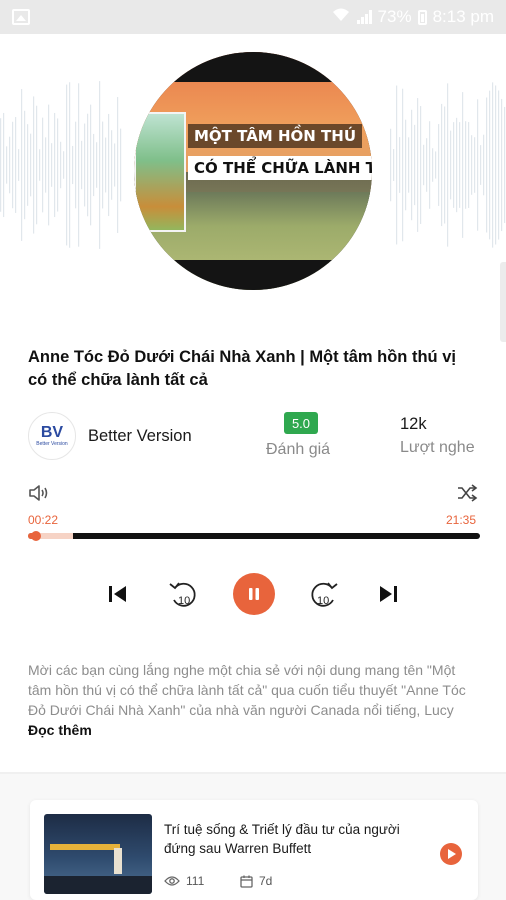 This screenshot has width=506, height=900. I want to click on forward-seconds: 10, so click(323, 601).